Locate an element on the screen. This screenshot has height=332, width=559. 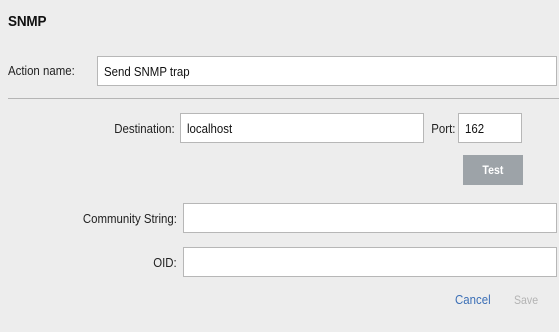
action-name-value: Send SNMP trap is located at coordinates (147, 71).